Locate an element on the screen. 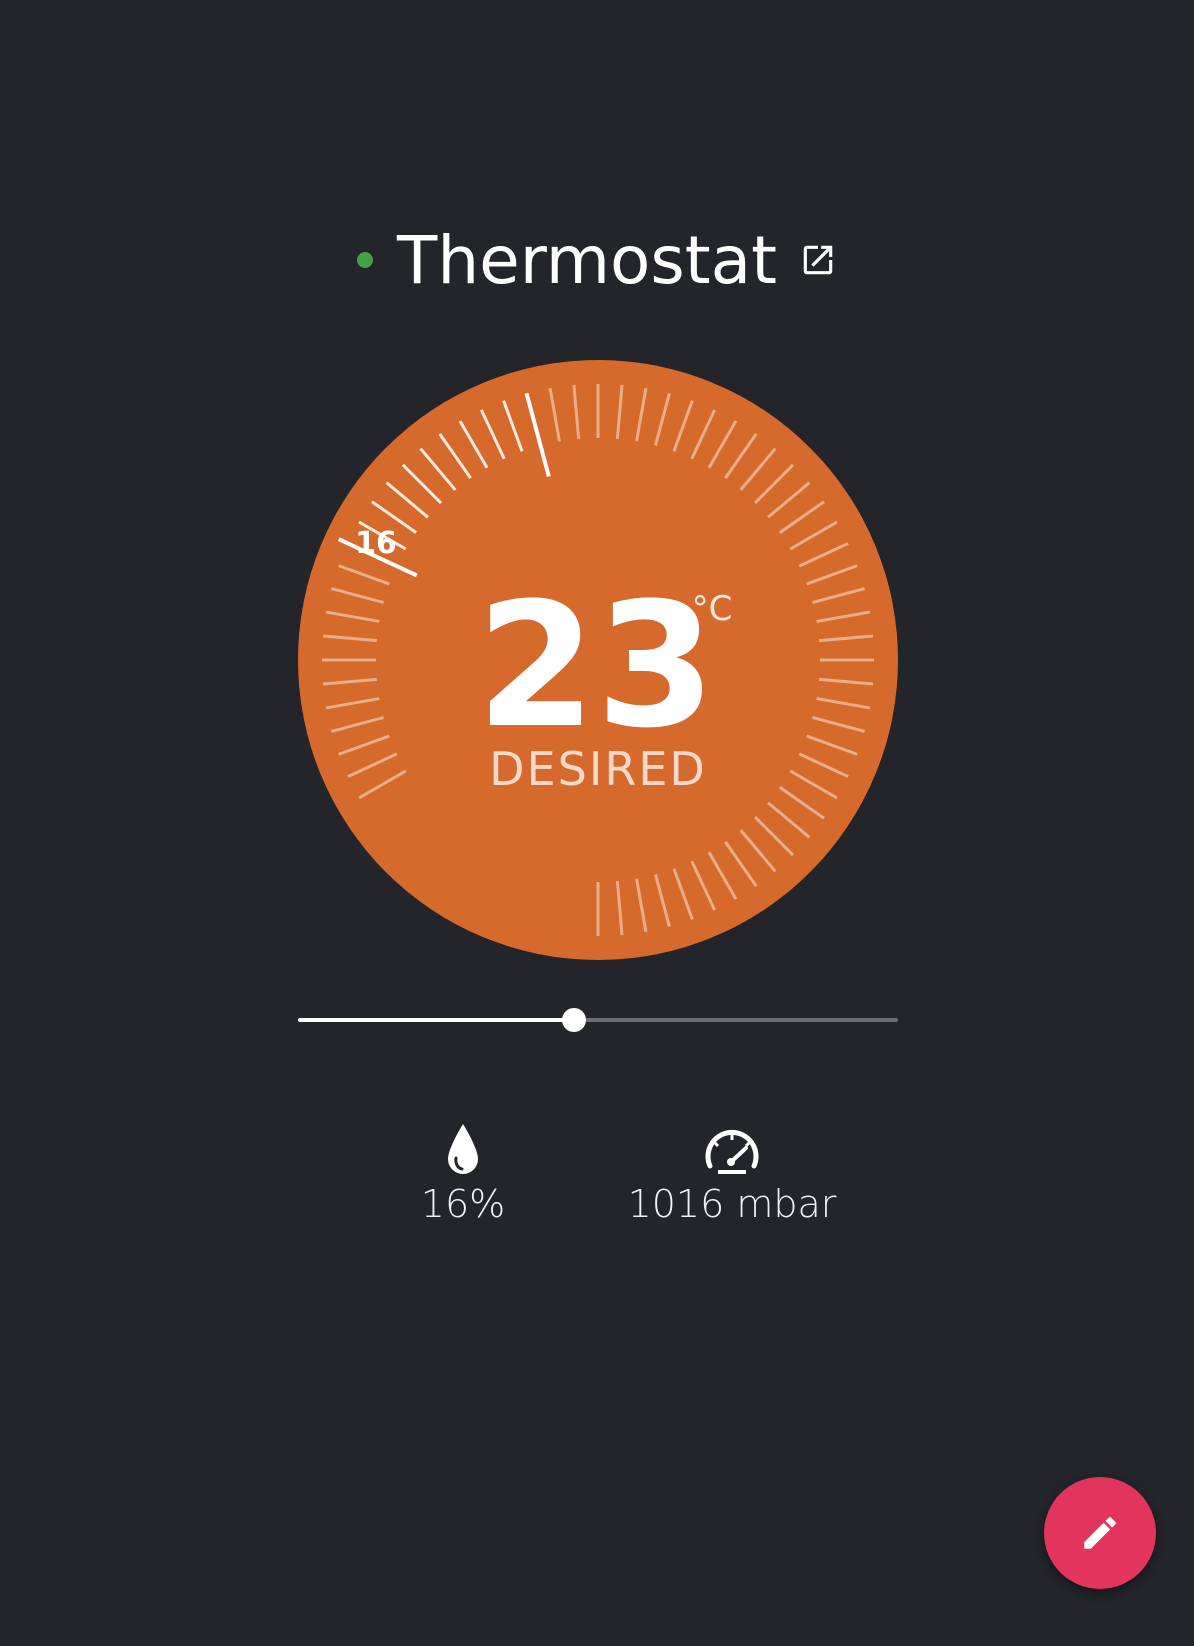 This screenshot has height=1646, width=1194. gauge-icon is located at coordinates (732, 1148).